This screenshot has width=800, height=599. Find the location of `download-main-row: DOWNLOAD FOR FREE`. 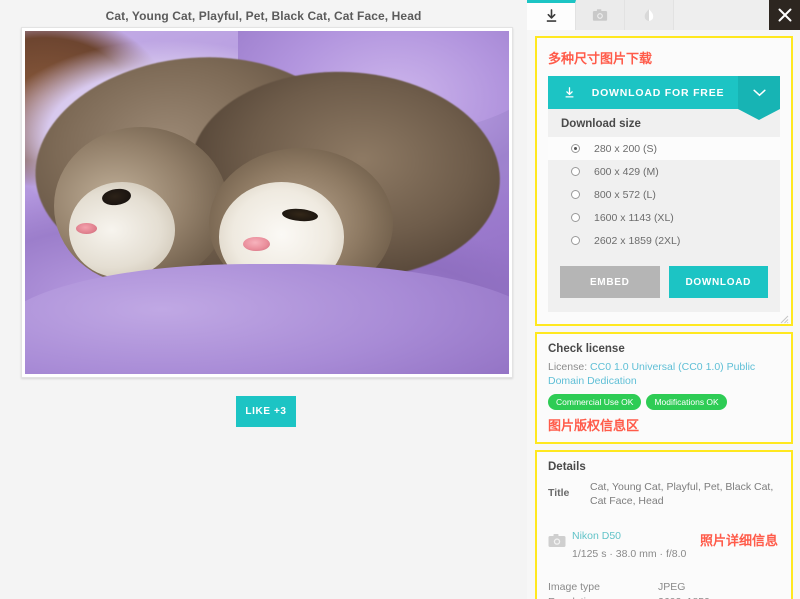

download-main-row: DOWNLOAD FOR FREE is located at coordinates (664, 98).